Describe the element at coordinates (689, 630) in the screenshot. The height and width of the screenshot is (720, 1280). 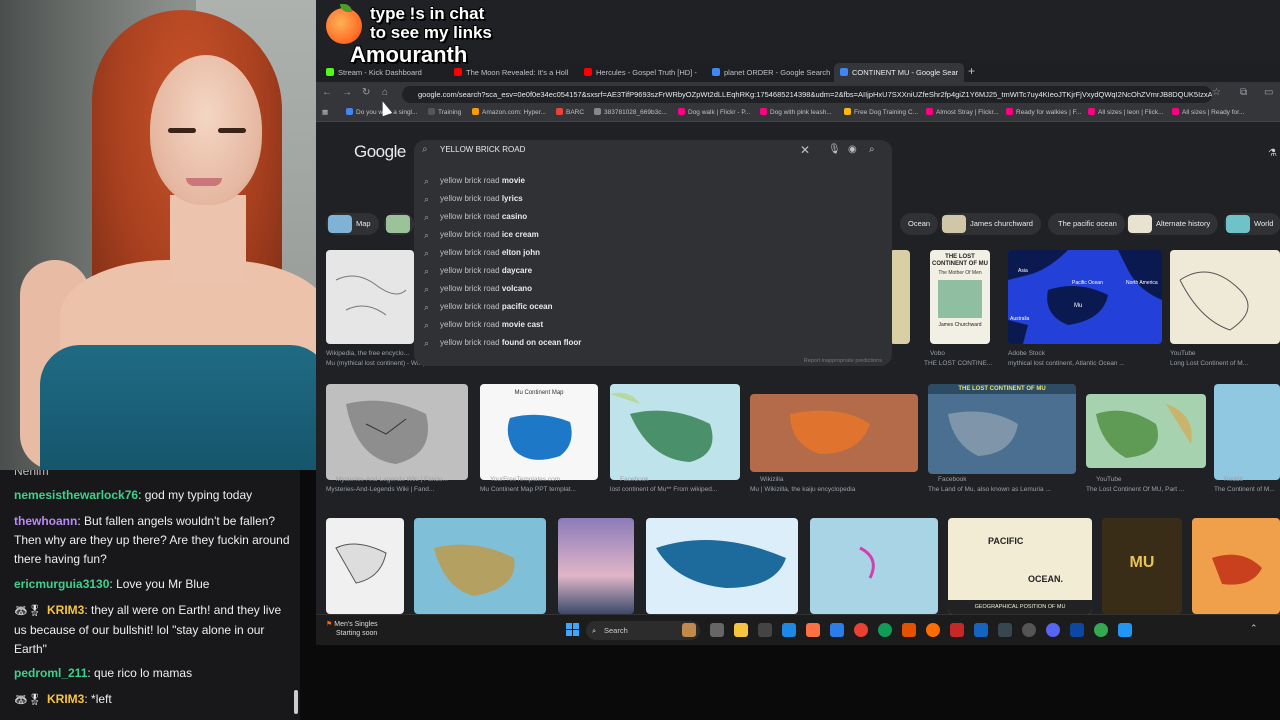
I see `cat-widget-icon` at that location.